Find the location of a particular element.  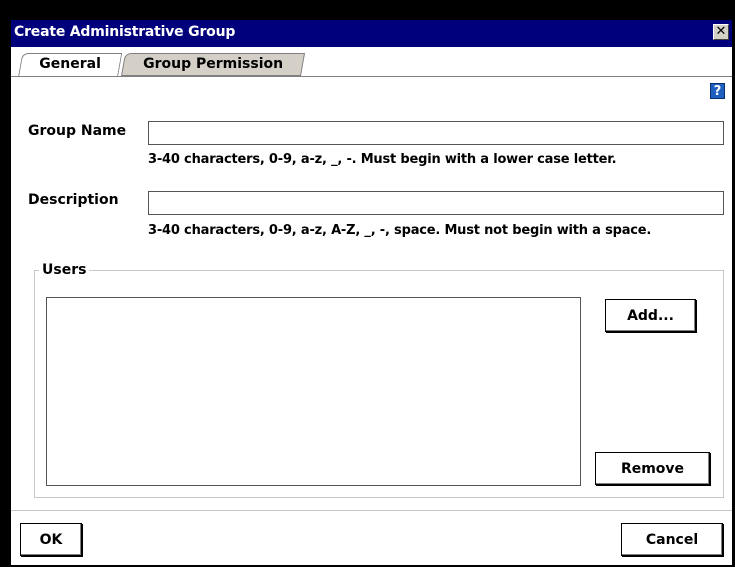

tab-general: General is located at coordinates (70, 65).